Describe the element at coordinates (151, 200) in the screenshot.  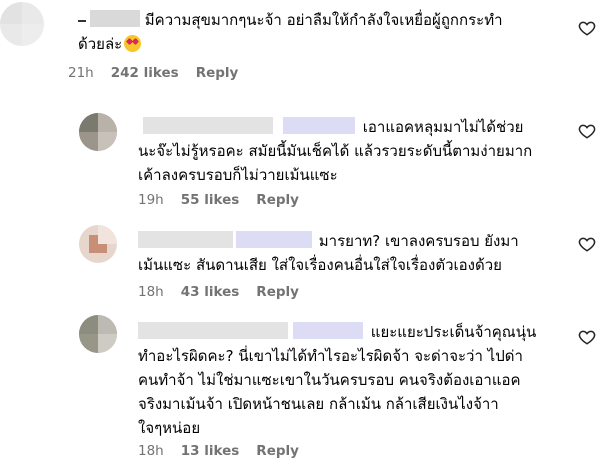
I see `comment-timestamp: 19h` at that location.